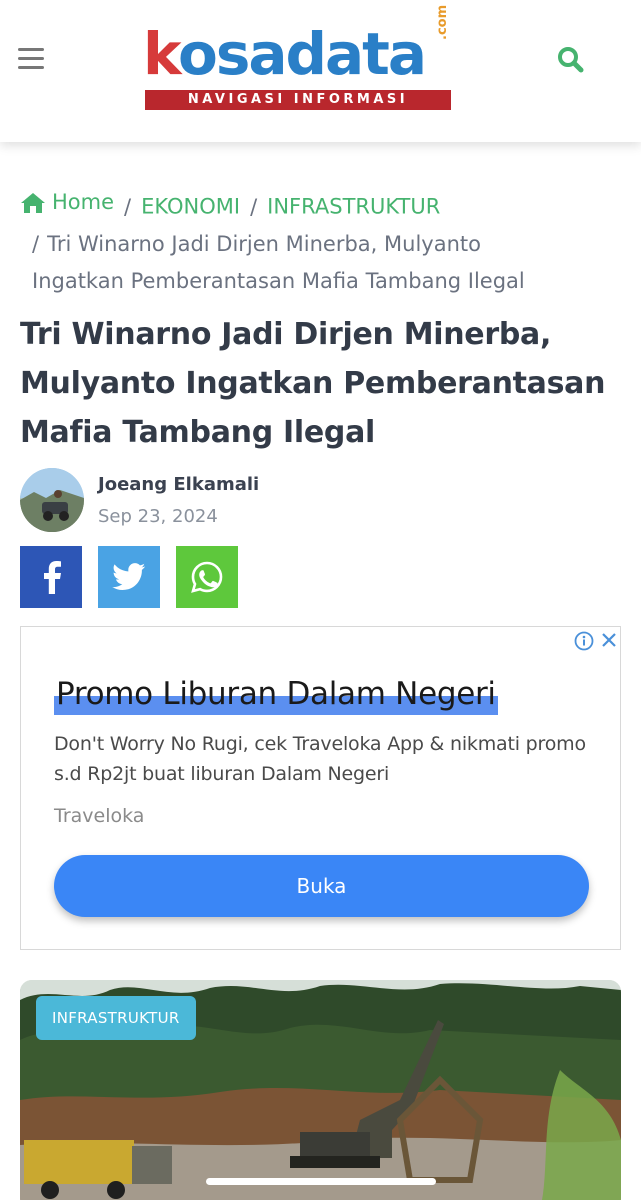 This screenshot has width=641, height=1200. What do you see at coordinates (178, 484) in the screenshot?
I see `author-name: Joeang Elkamali` at bounding box center [178, 484].